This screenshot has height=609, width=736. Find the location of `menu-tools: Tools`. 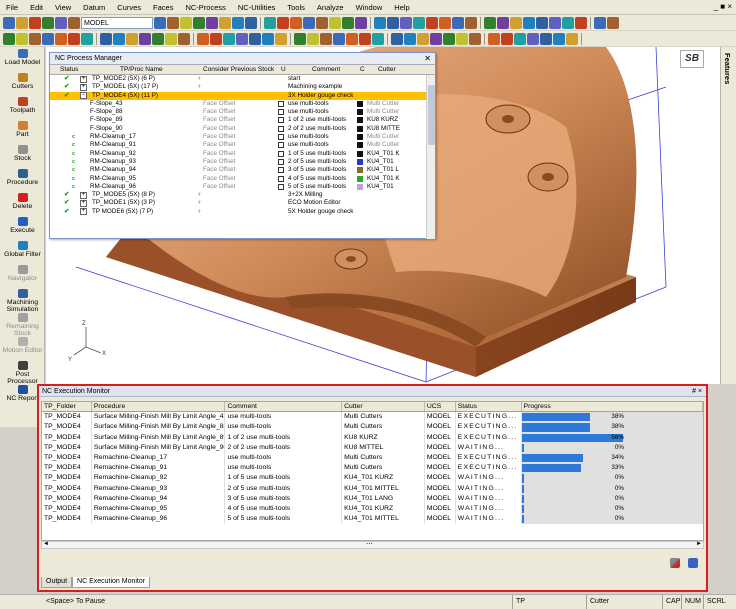

menu-tools: Tools is located at coordinates (296, 7).